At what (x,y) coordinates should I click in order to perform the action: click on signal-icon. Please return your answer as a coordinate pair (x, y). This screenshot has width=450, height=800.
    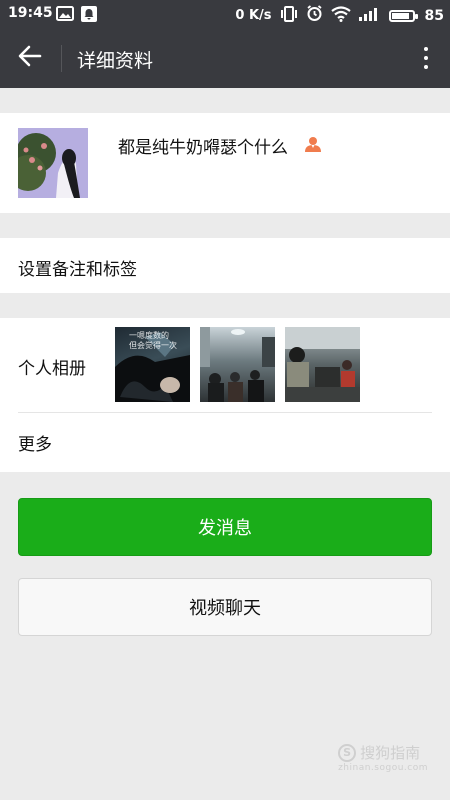
    Looking at the image, I should click on (369, 16).